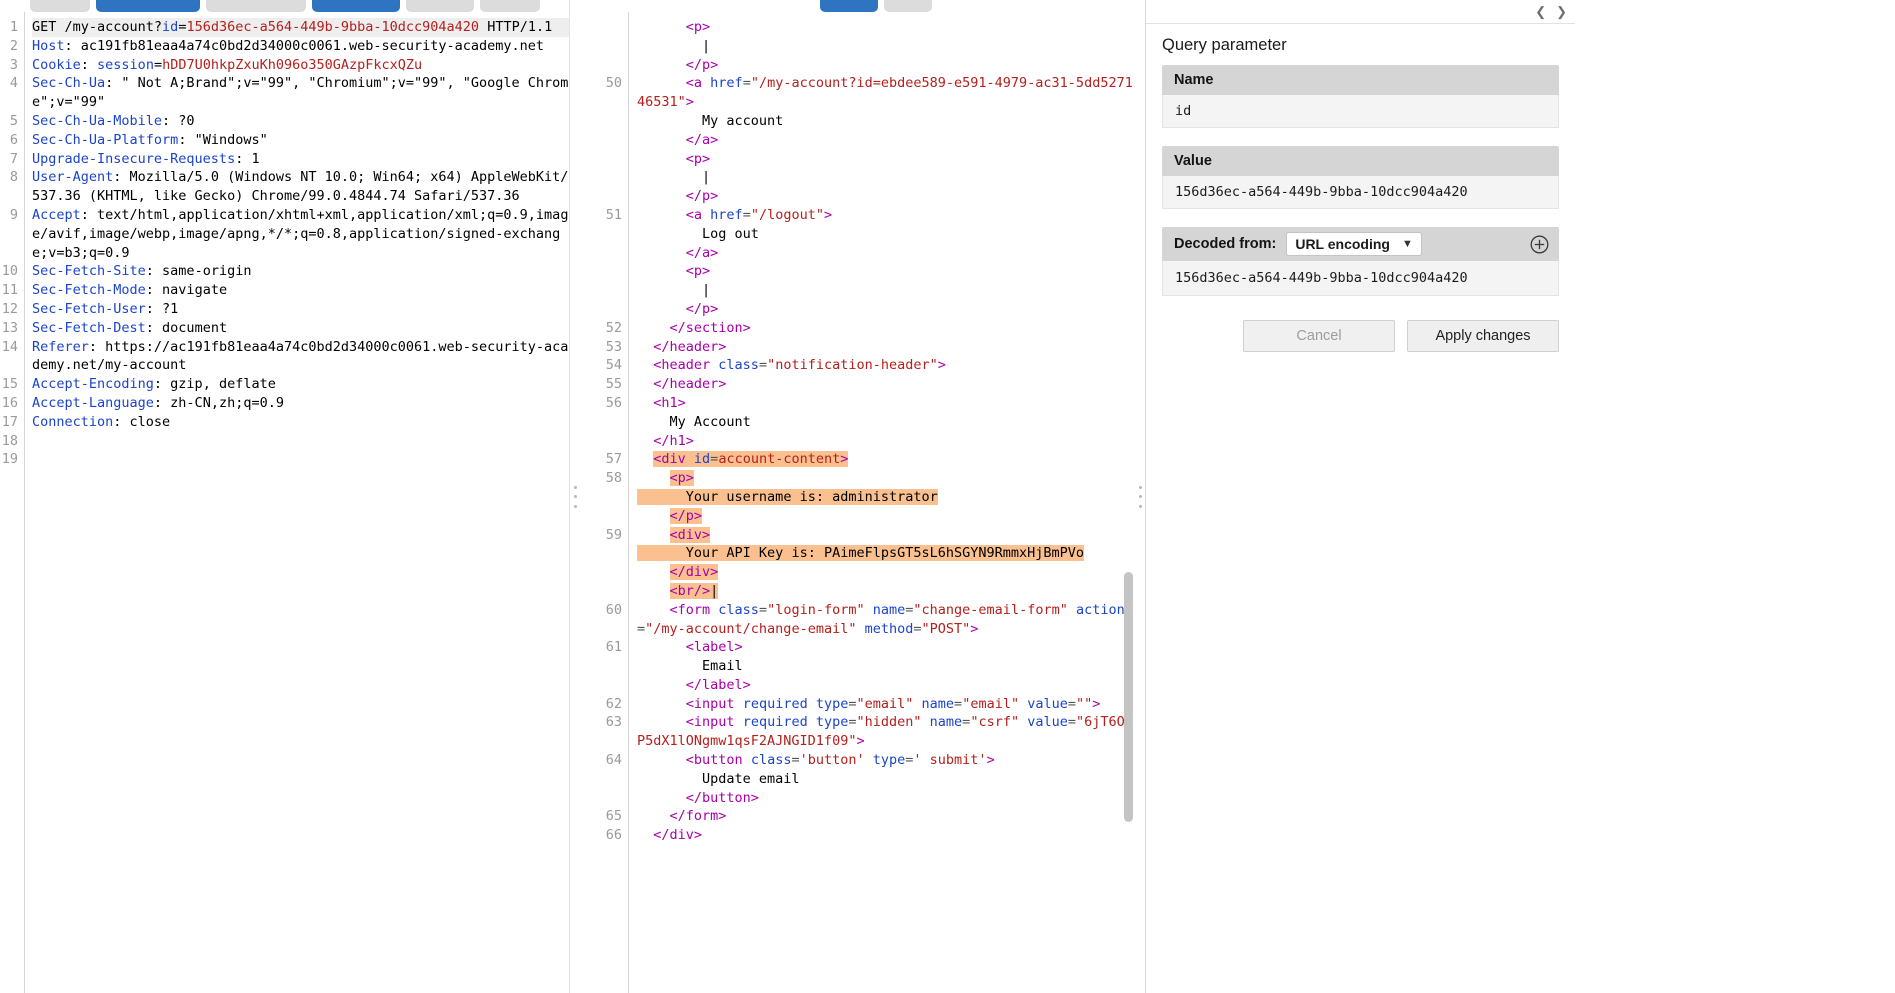  What do you see at coordinates (886, 647) in the screenshot?
I see `code-line: <label>` at bounding box center [886, 647].